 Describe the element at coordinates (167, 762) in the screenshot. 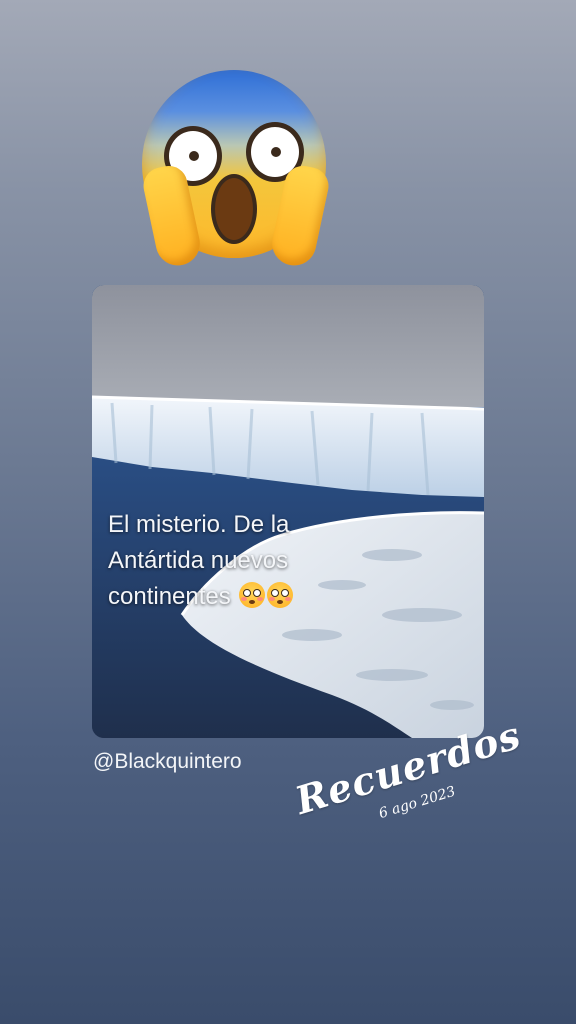

I see `post-author-username: @Blackquintero` at that location.